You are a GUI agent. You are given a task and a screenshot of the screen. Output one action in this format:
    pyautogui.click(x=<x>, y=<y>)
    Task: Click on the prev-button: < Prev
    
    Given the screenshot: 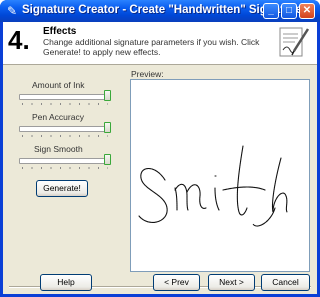 What is the action you would take?
    pyautogui.click(x=176, y=282)
    